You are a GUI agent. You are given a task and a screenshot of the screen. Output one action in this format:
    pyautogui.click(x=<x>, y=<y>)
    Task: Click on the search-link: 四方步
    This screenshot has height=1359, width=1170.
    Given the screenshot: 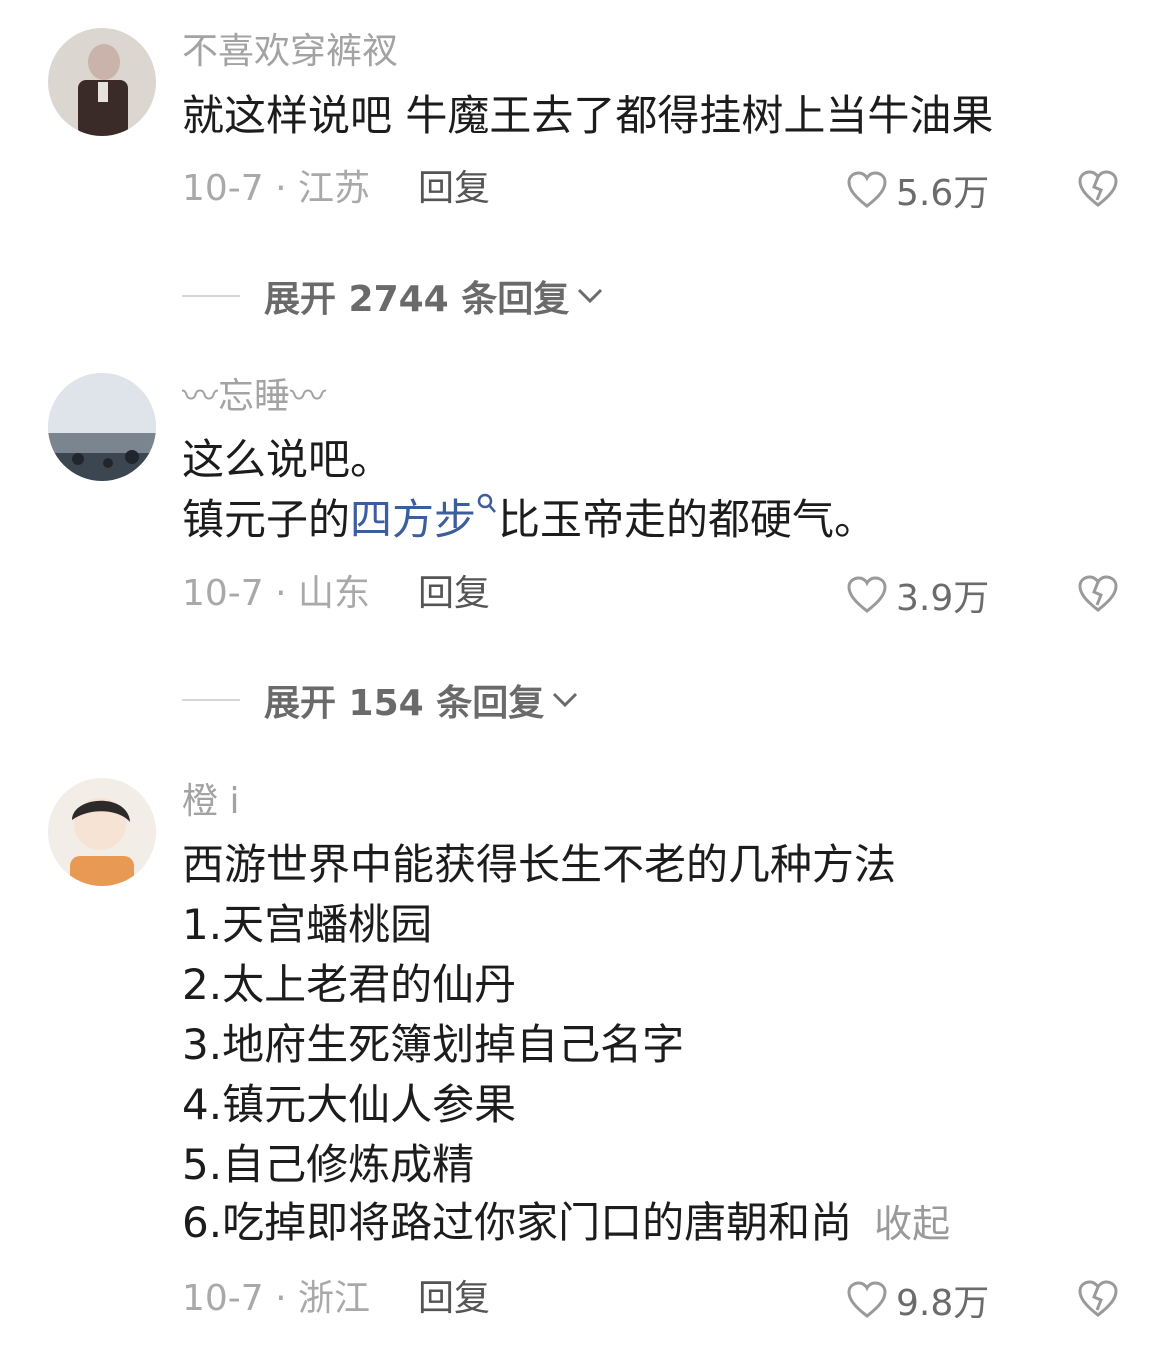 What is the action you would take?
    pyautogui.click(x=413, y=519)
    